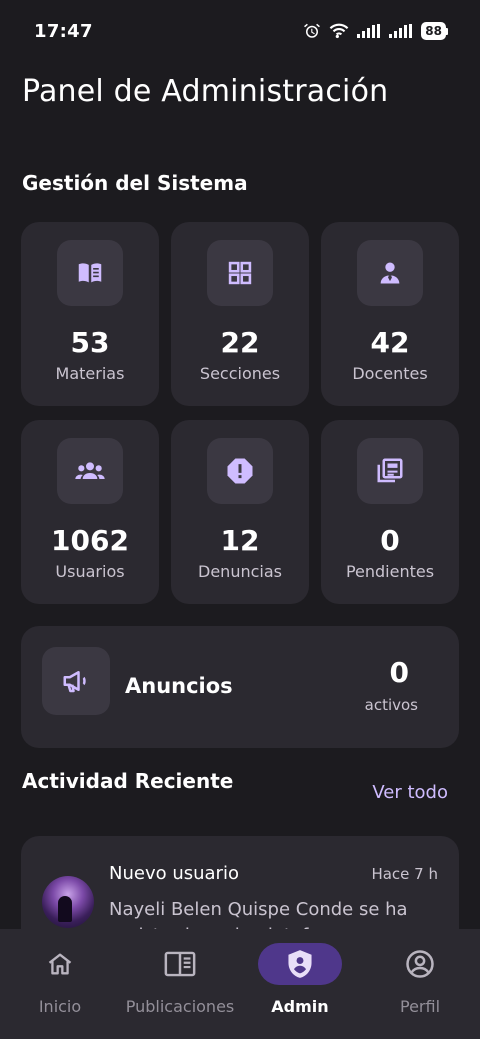 The height and width of the screenshot is (1039, 480). I want to click on stat-label: Usuarios, so click(90, 571).